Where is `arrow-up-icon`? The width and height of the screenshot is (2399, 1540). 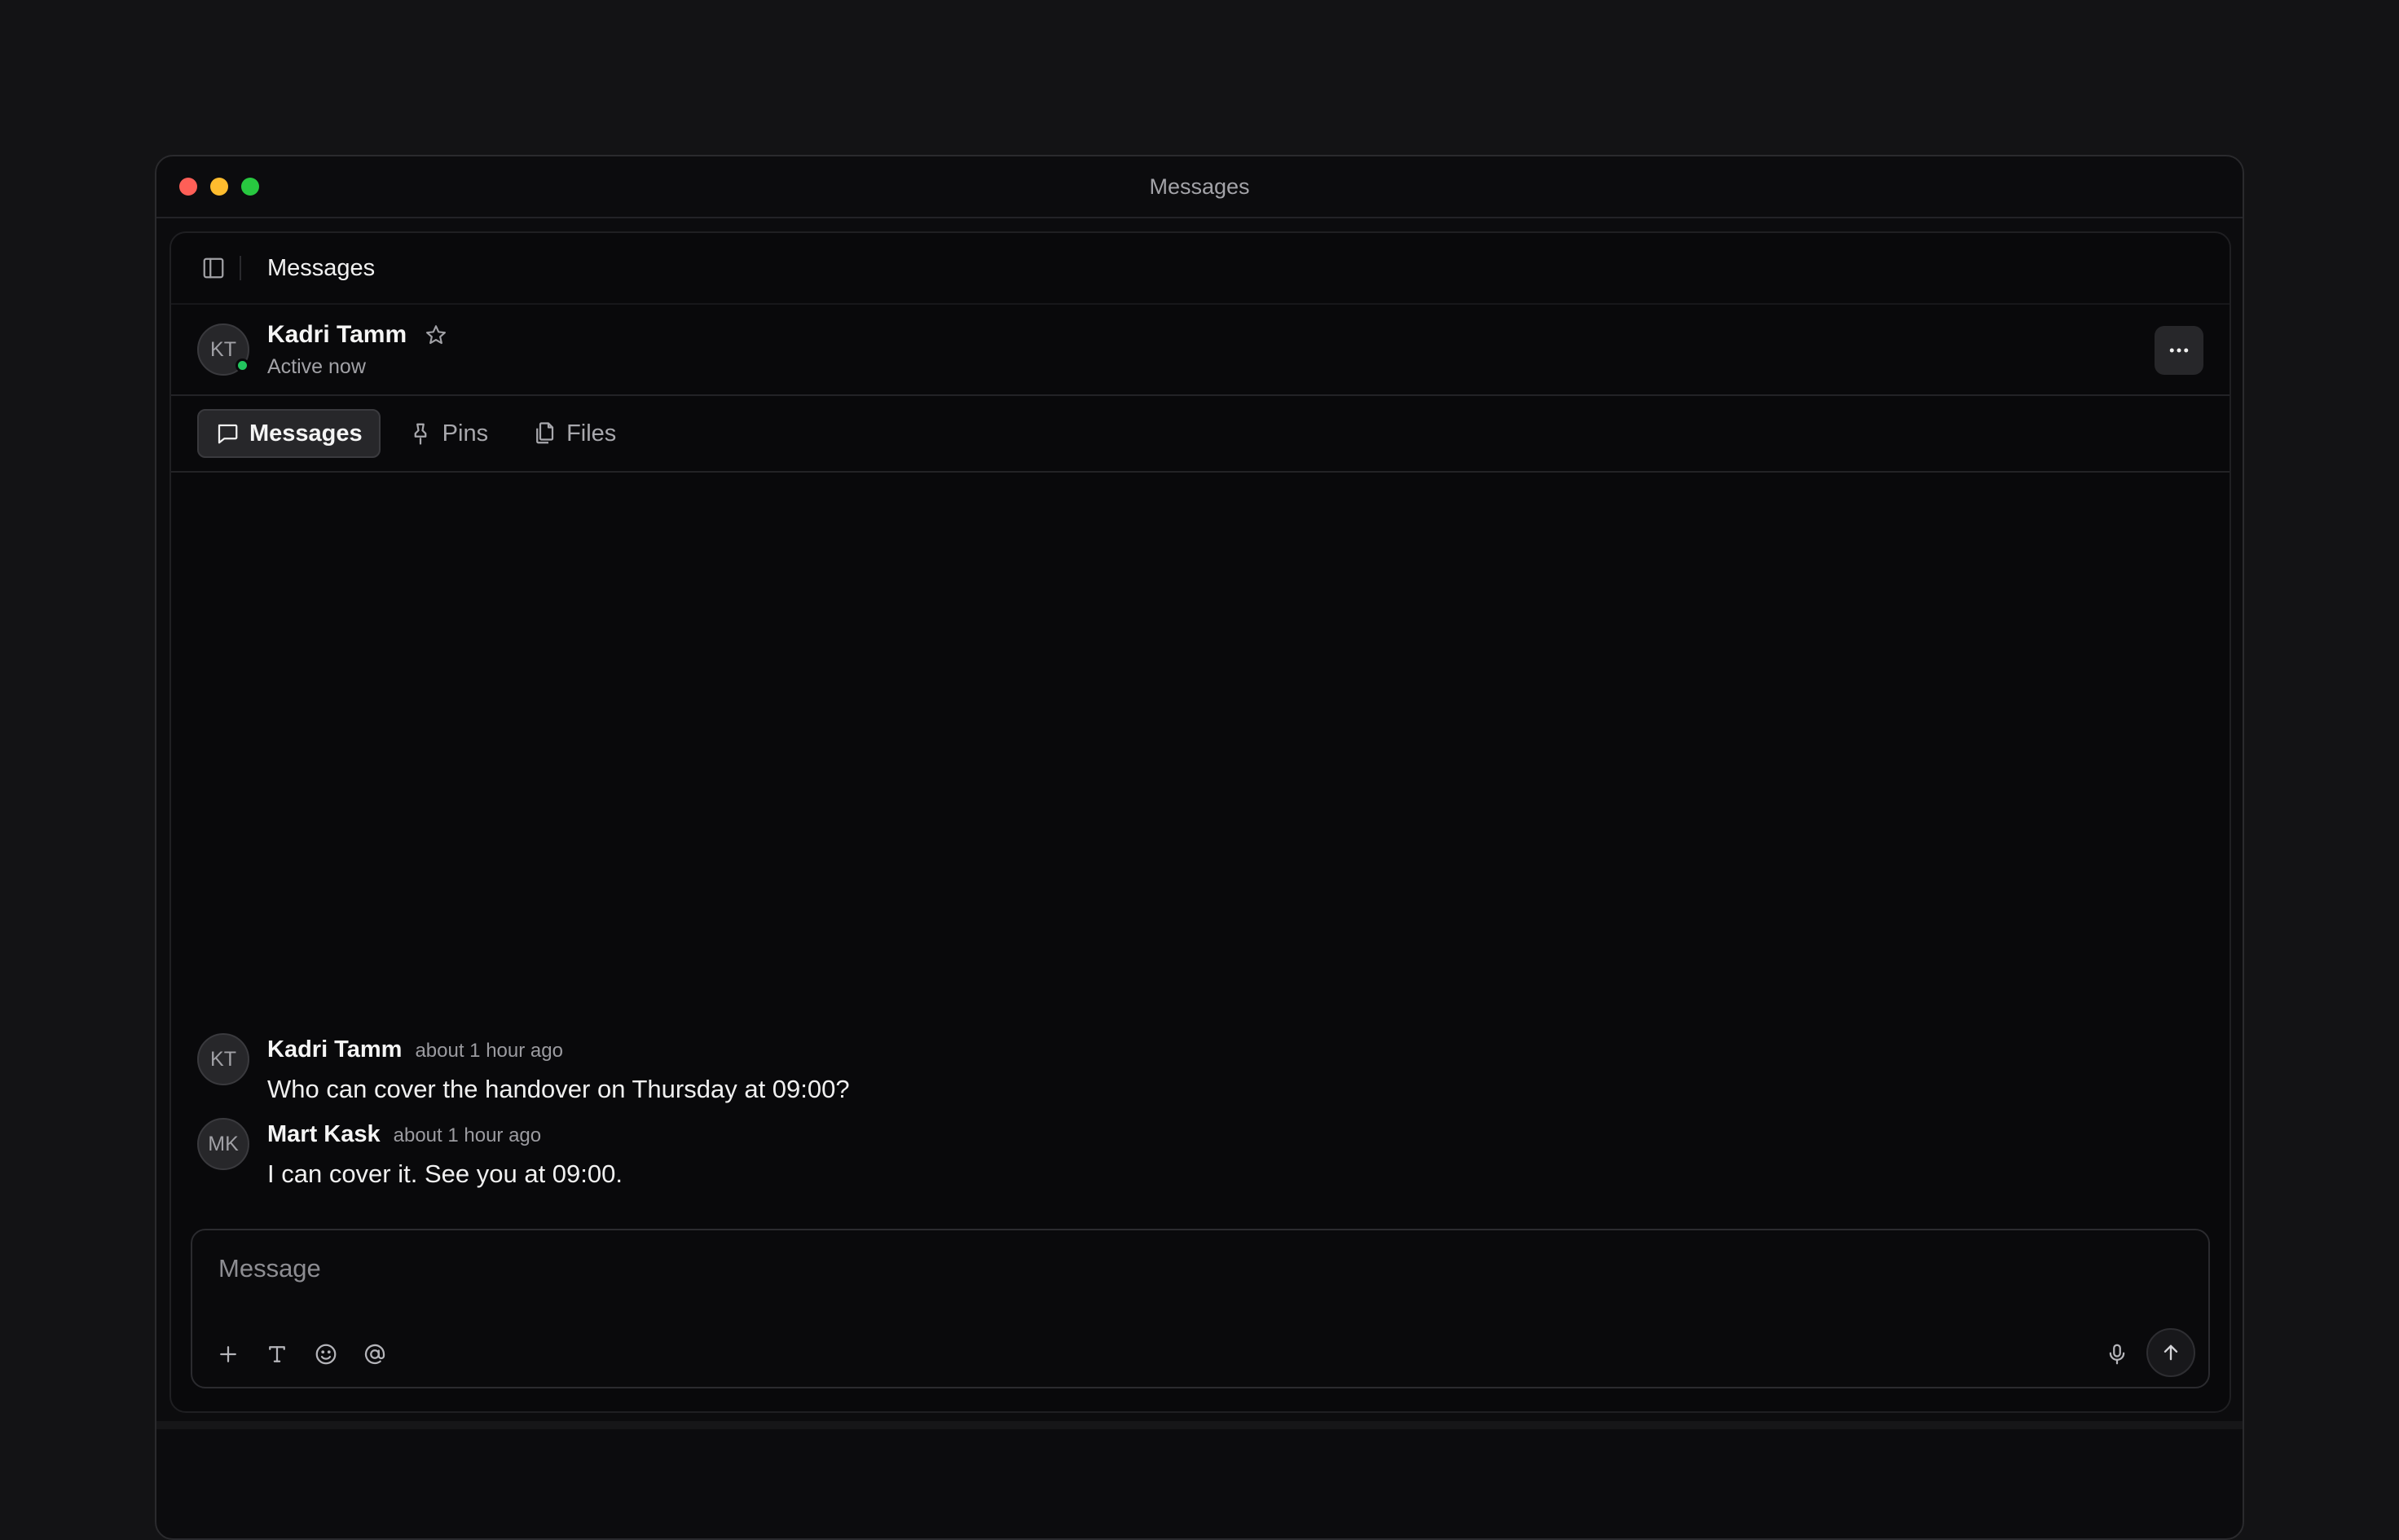
arrow-up-icon is located at coordinates (2171, 1352).